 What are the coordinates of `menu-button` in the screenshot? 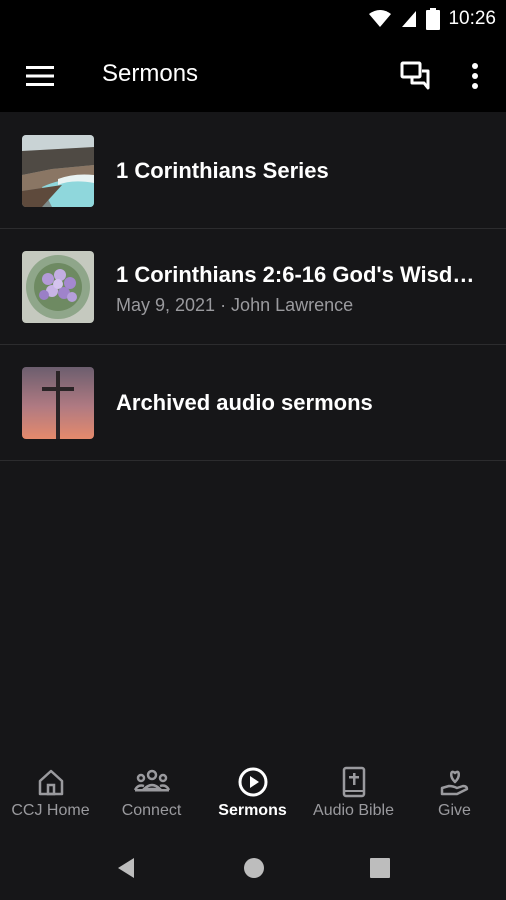 It's located at (40, 76).